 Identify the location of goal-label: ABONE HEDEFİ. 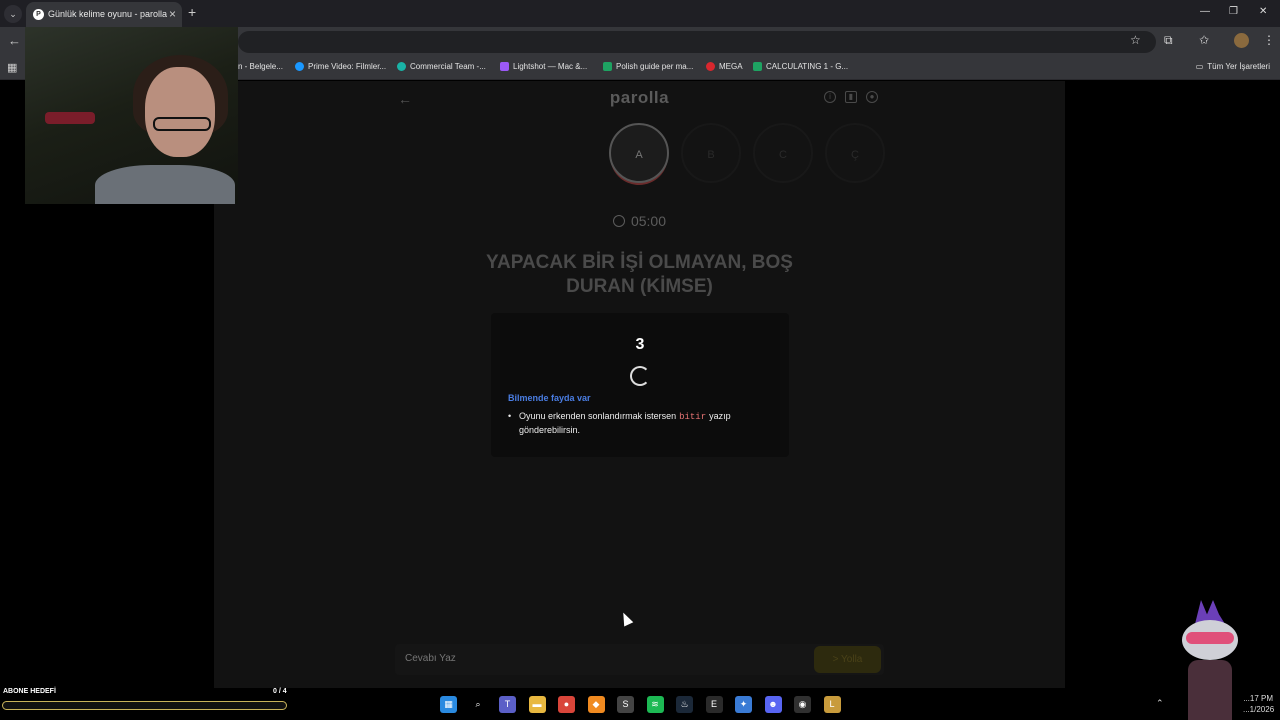
(29, 691).